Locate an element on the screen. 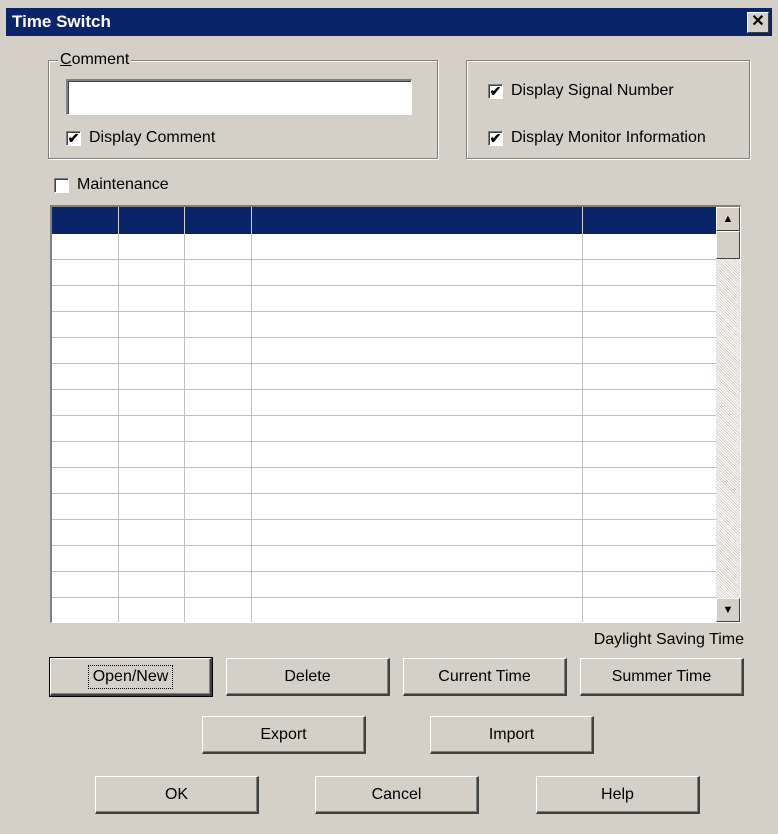  display-signal-number-box: ✔ is located at coordinates (495, 91).